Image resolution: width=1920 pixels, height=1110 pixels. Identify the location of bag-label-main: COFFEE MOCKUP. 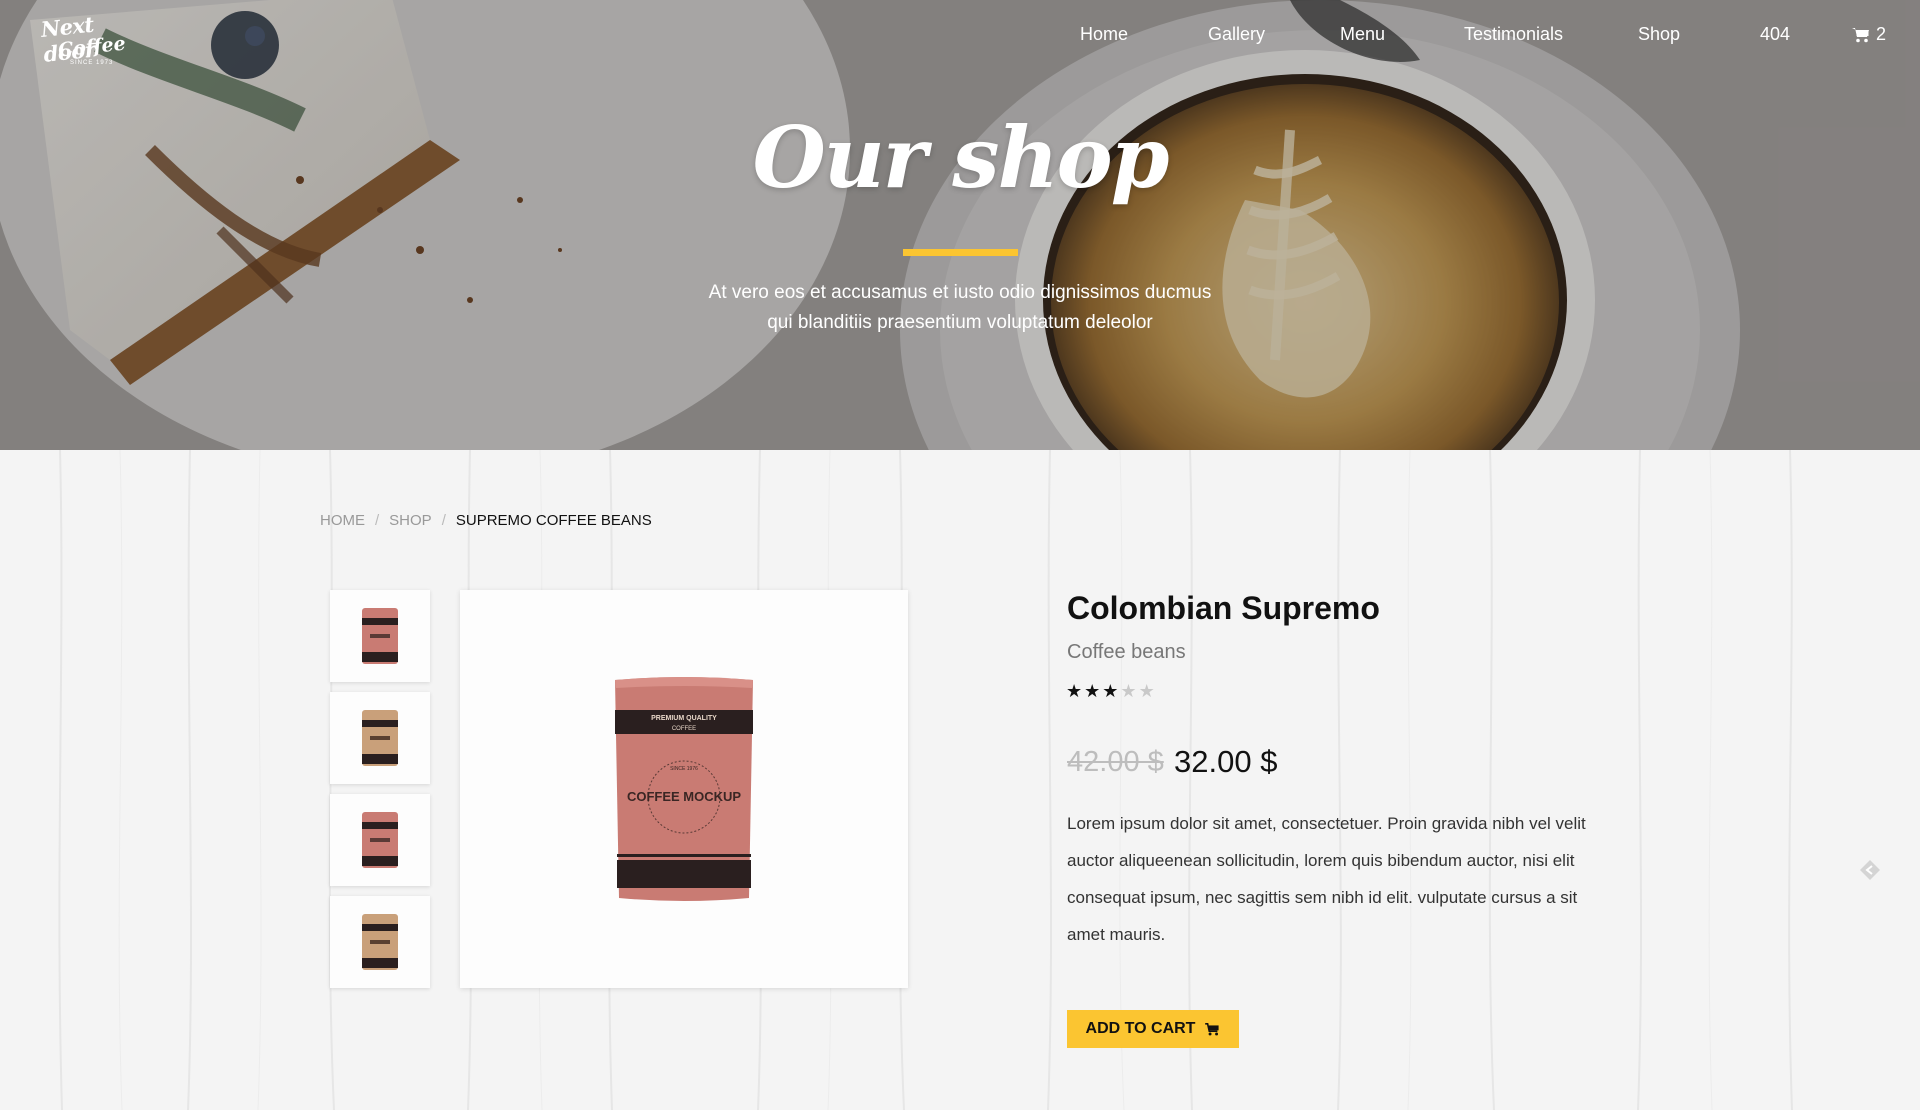
(684, 796).